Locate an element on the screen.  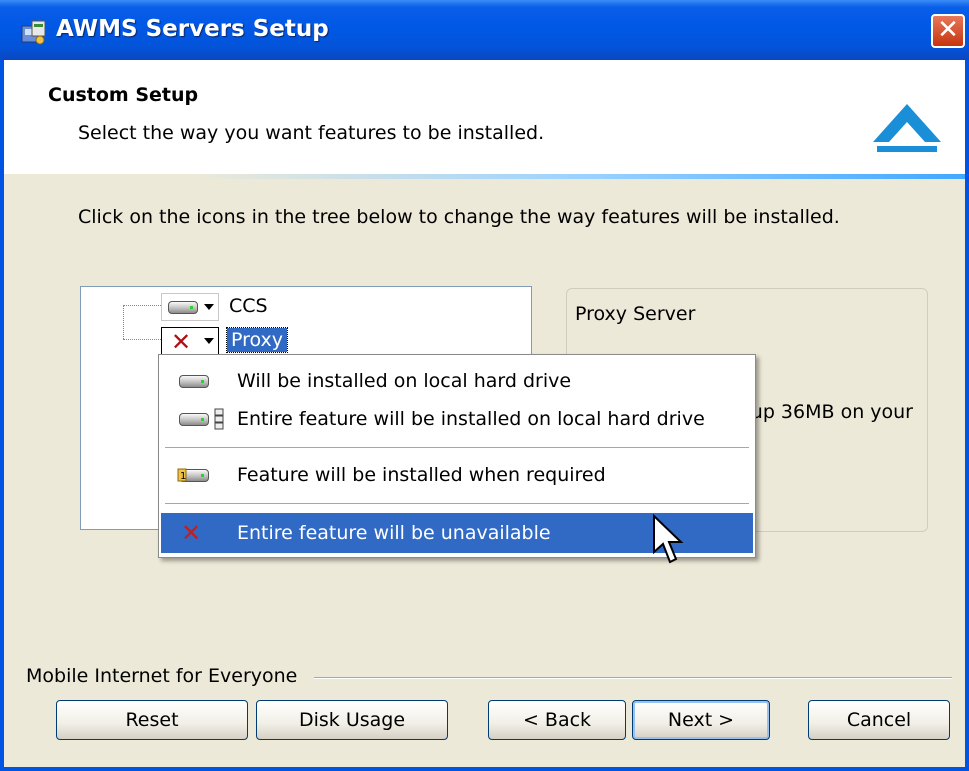
reset-button: Reset is located at coordinates (152, 720).